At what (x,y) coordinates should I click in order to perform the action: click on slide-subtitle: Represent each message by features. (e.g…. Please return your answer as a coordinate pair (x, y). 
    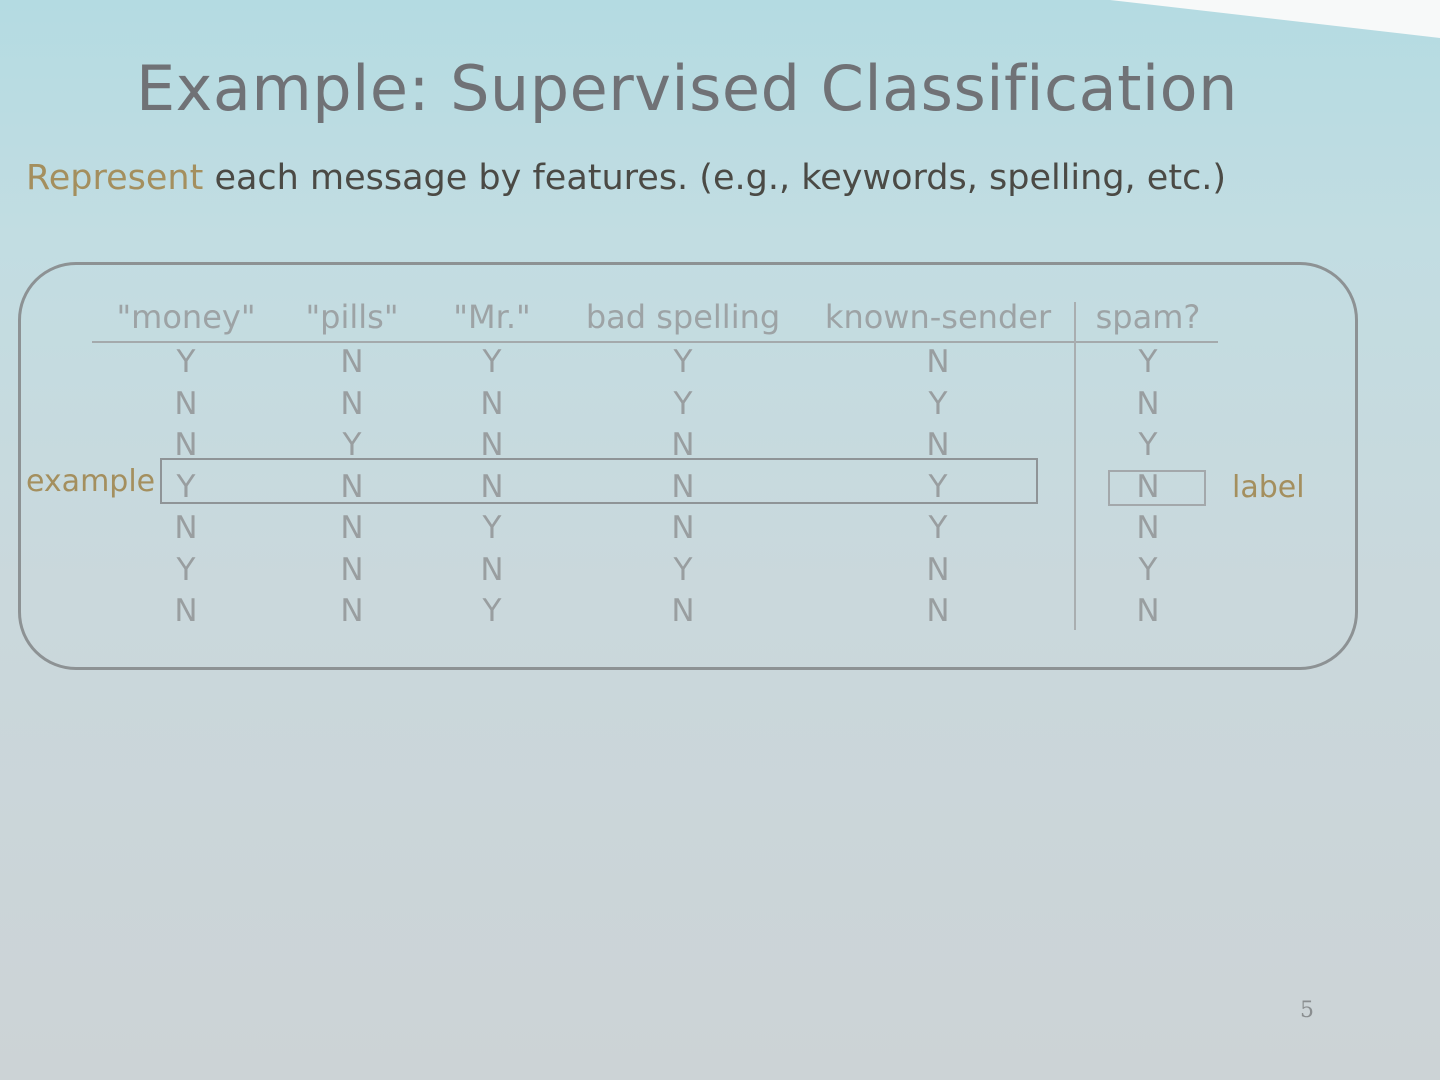
    Looking at the image, I should click on (626, 178).